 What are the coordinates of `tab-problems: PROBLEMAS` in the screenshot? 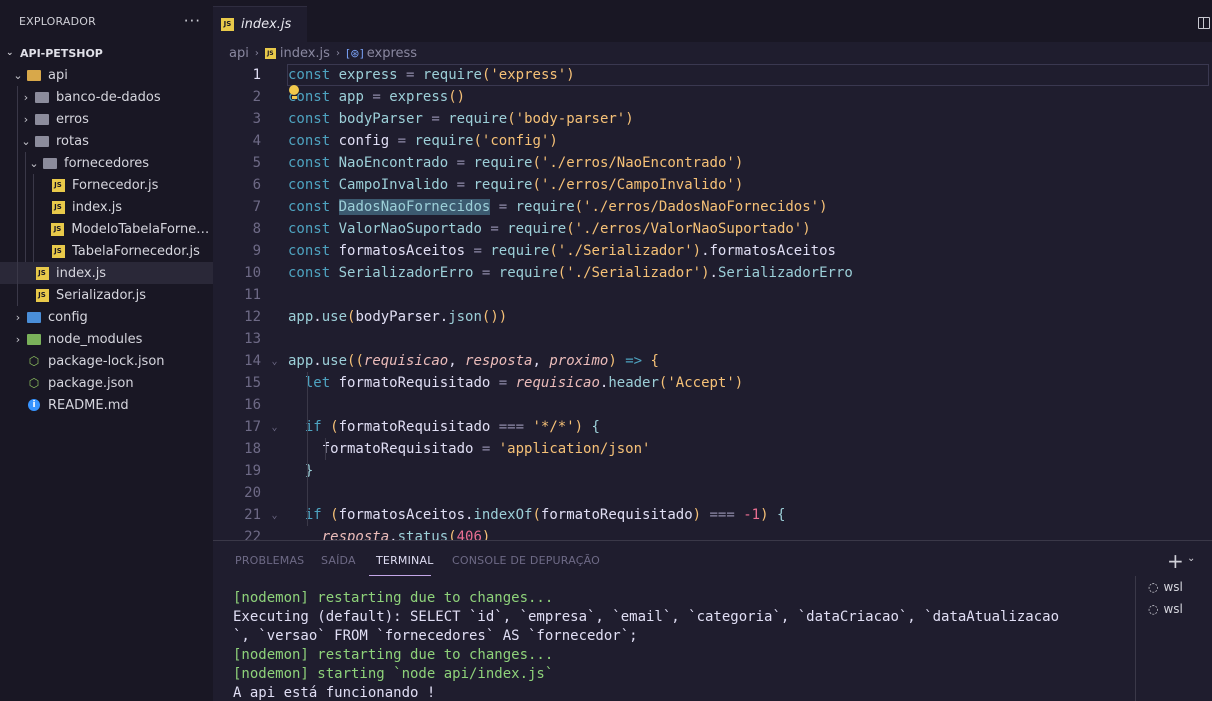 It's located at (269, 560).